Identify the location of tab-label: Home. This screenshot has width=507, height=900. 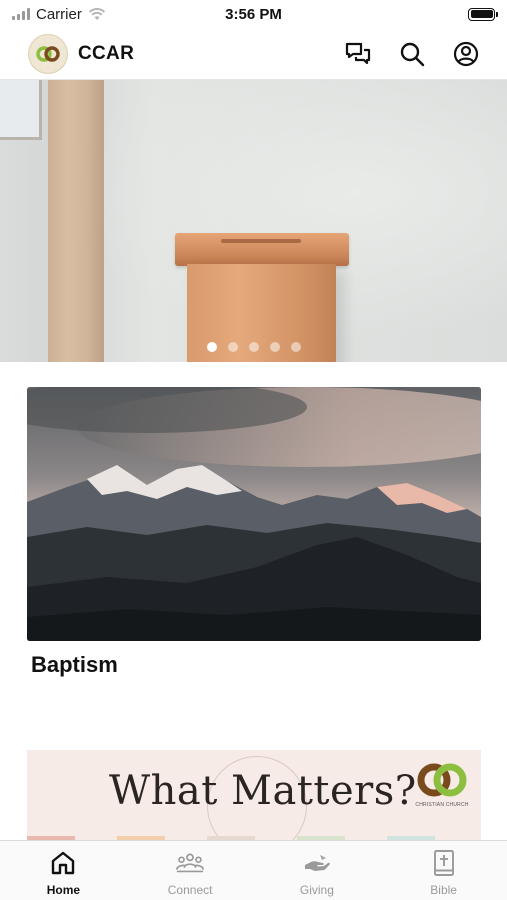
(63, 890).